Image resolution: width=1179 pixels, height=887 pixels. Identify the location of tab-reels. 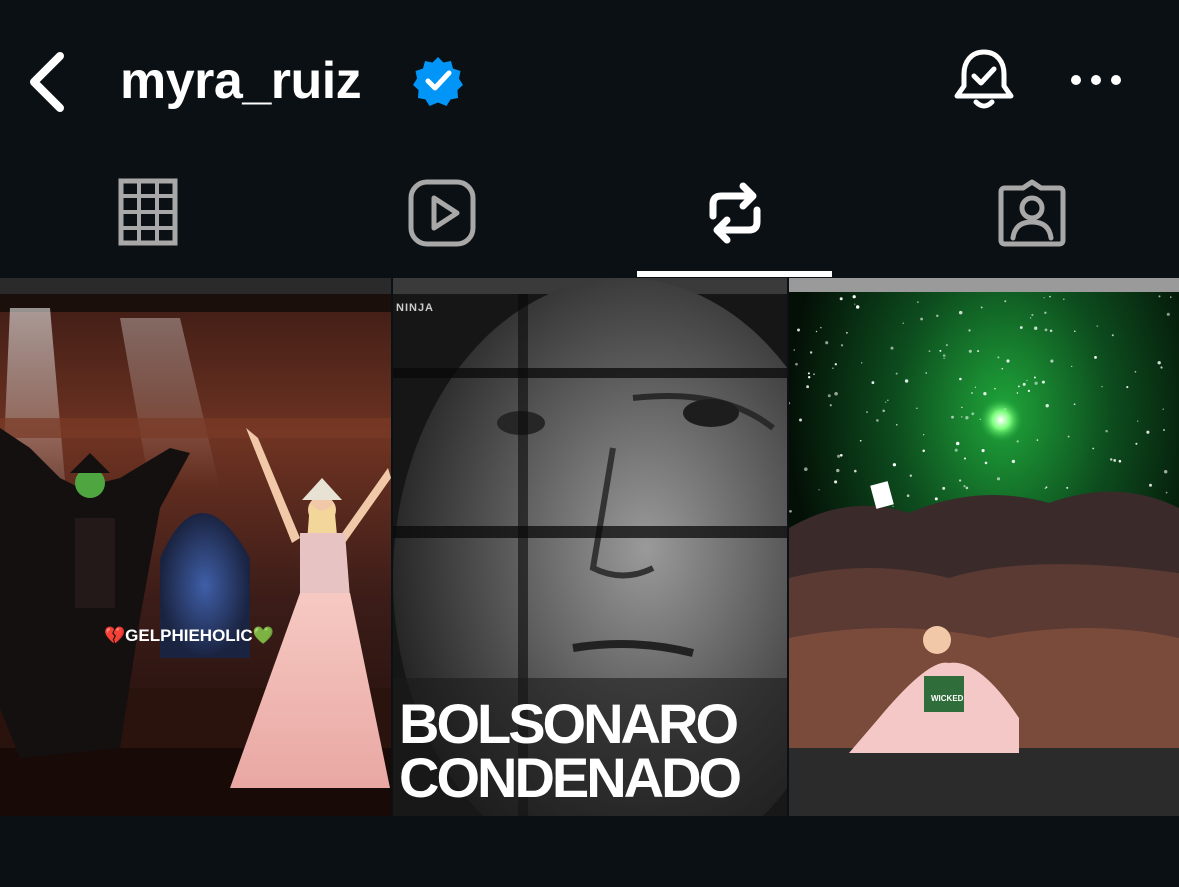
(441, 219).